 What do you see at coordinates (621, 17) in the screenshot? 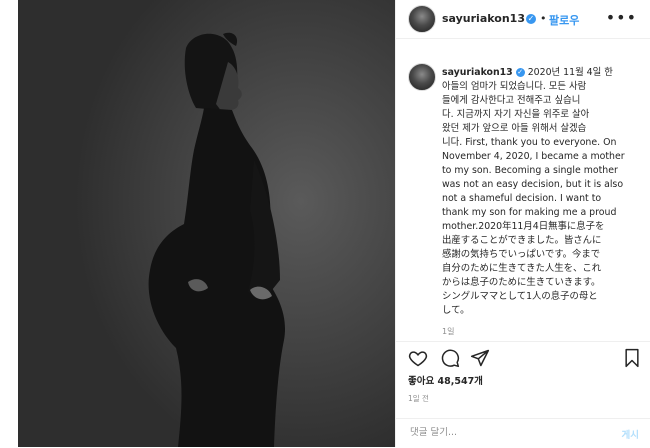
I see `more-options-icon: •••` at bounding box center [621, 17].